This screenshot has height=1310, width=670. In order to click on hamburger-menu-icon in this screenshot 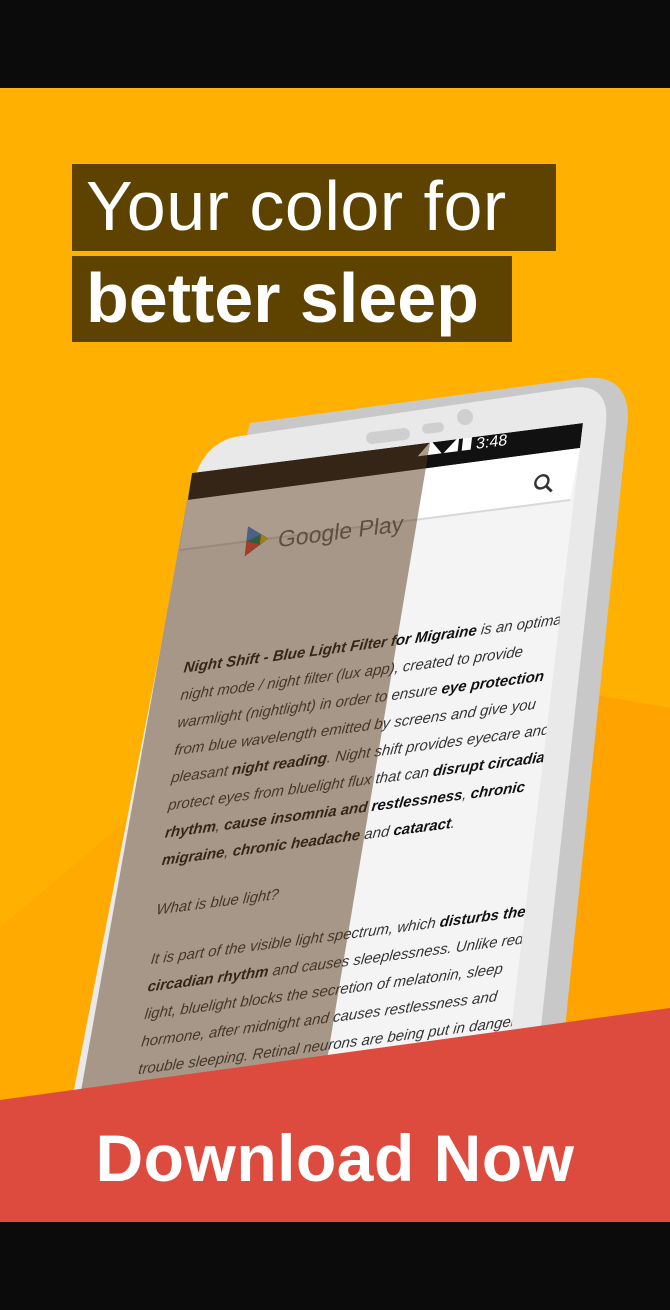, I will do `click(152, 598)`.